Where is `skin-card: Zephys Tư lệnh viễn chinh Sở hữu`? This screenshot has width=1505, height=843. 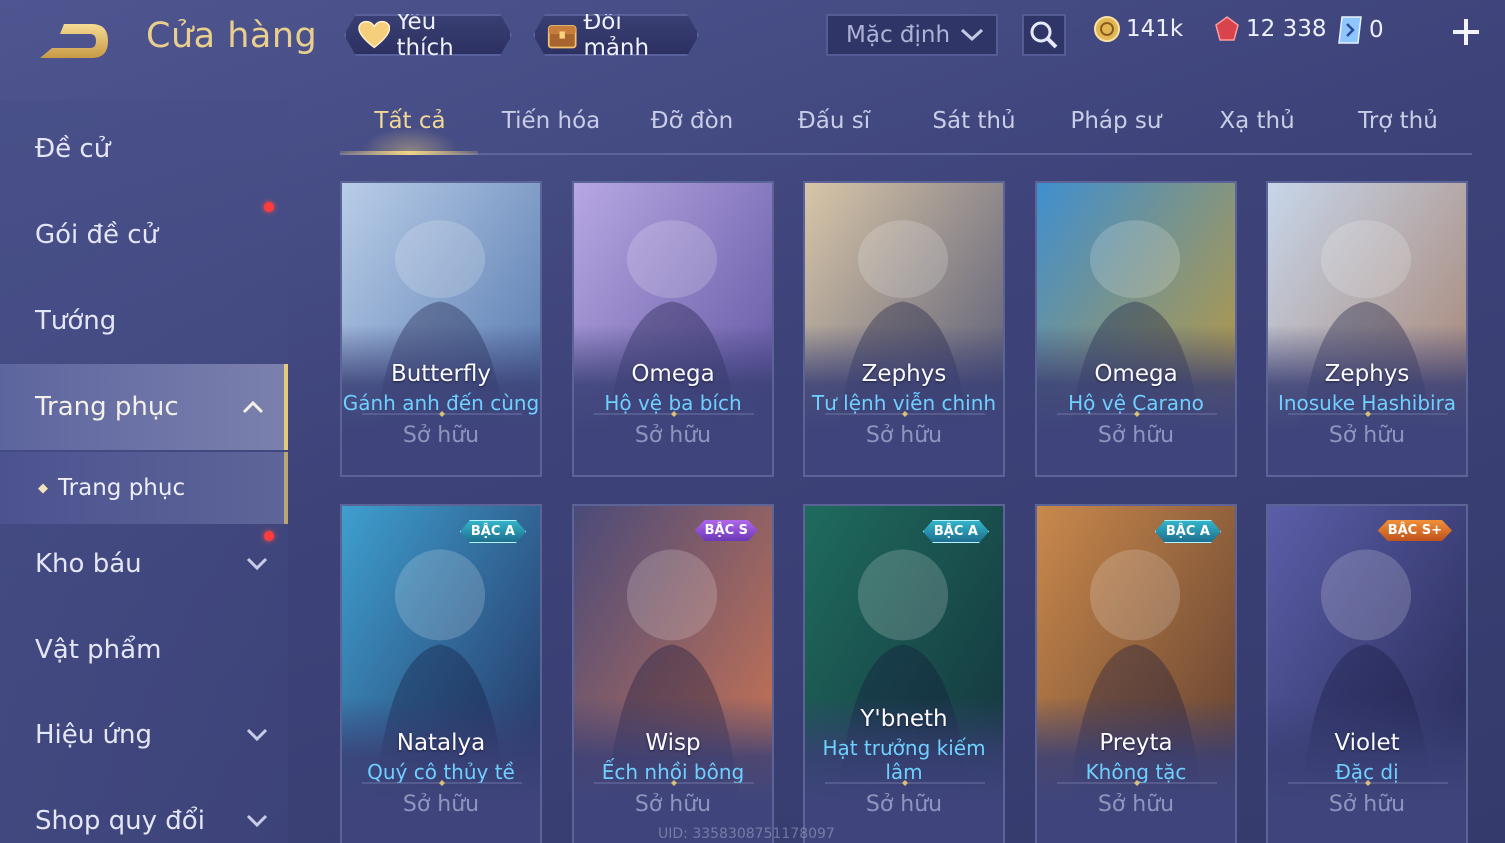 skin-card: Zephys Tư lệnh viễn chinh Sở hữu is located at coordinates (904, 329).